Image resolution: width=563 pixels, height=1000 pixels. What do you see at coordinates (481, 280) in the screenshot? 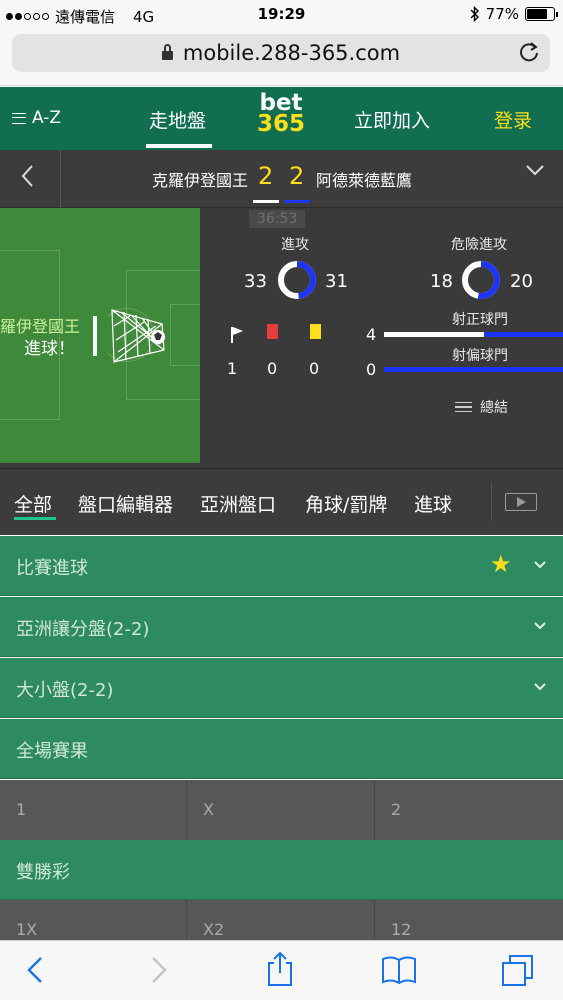
I see `dangerous-donut-chart` at bounding box center [481, 280].